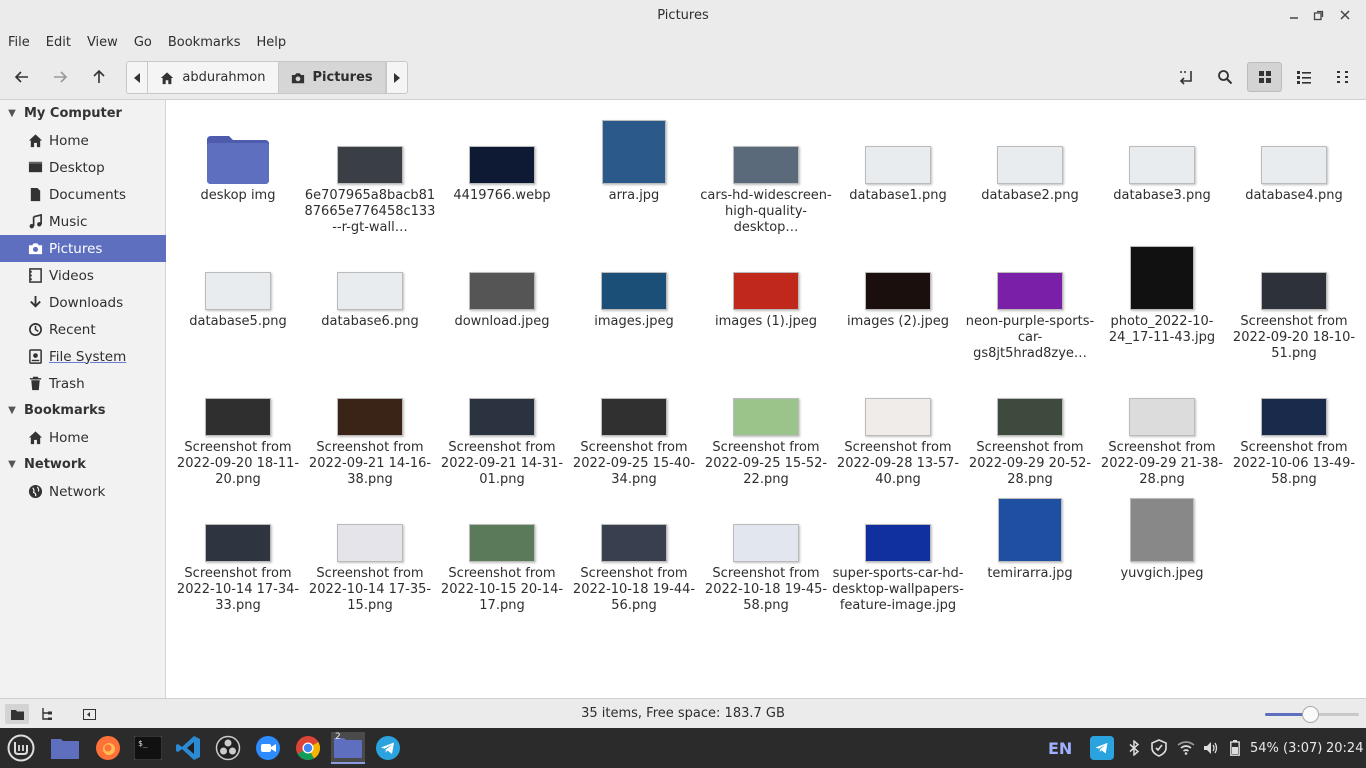 The image size is (1366, 768). Describe the element at coordinates (83, 248) in the screenshot. I see `sidebar-item-pictures: Pictures` at that location.